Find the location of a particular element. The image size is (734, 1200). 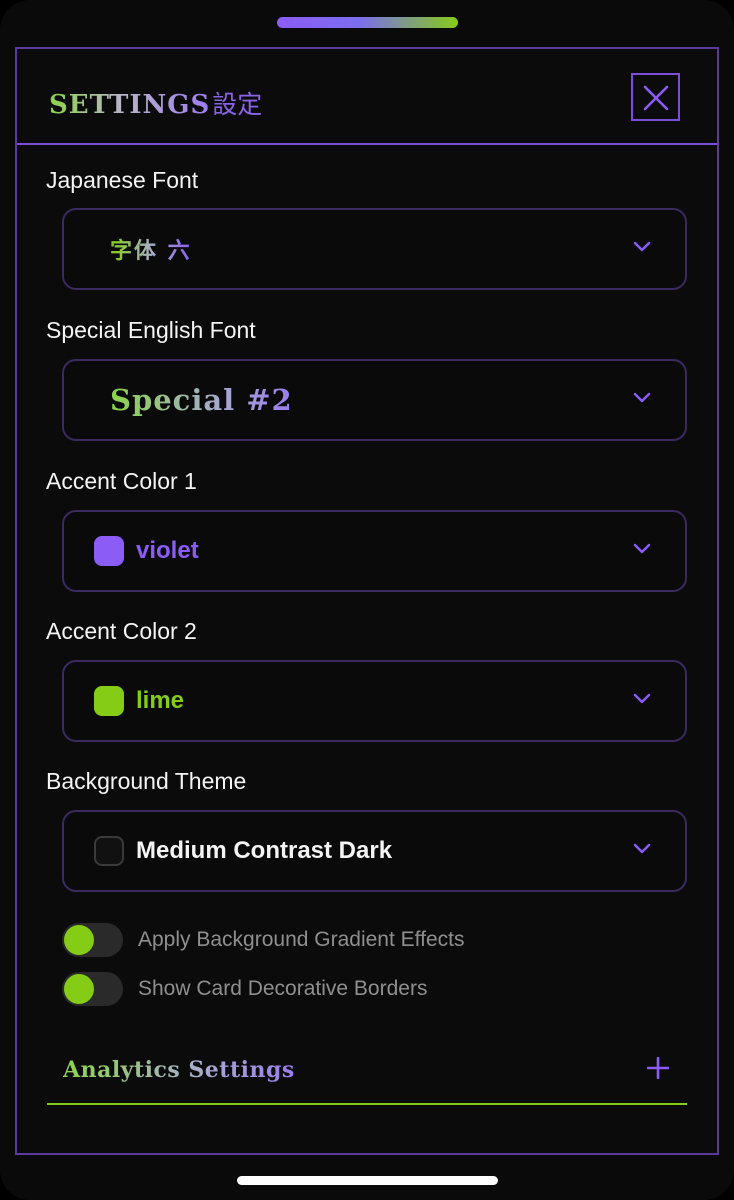

analytics-settings-title: Analytics Settings is located at coordinates (179, 1070).